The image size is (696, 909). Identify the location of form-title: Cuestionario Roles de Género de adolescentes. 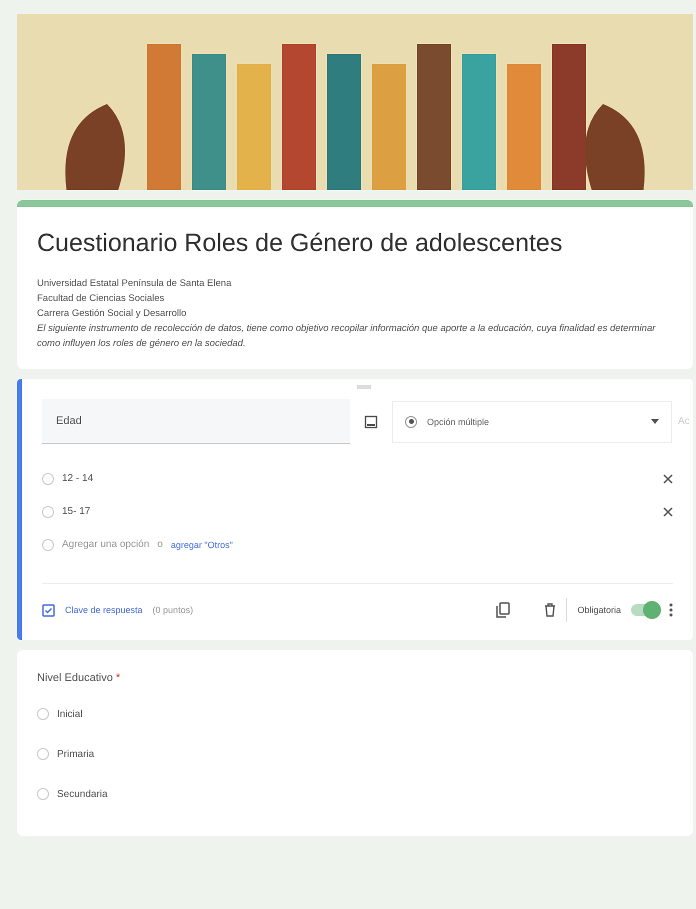
(300, 243).